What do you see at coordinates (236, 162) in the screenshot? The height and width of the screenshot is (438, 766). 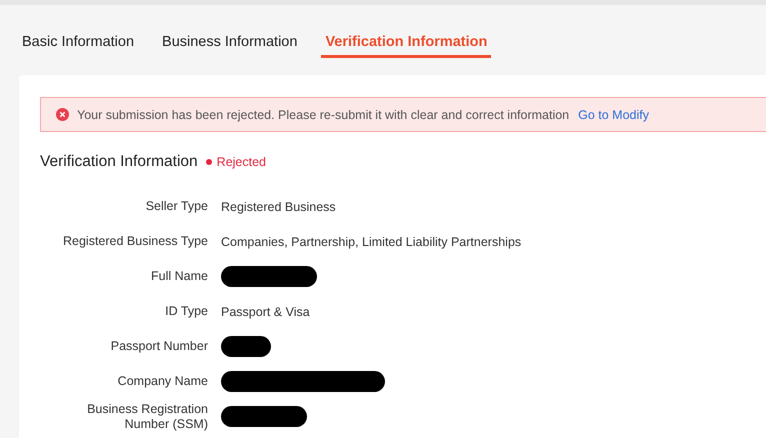 I see `status-badge: Rejected` at bounding box center [236, 162].